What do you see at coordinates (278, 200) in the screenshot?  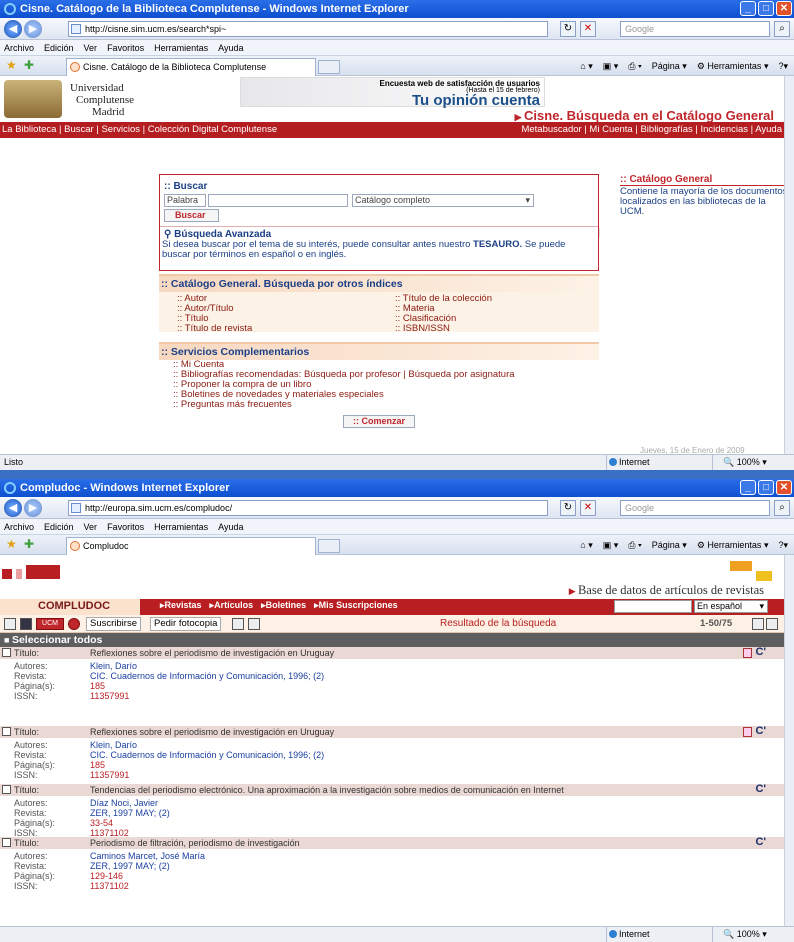 I see `search-term-input` at bounding box center [278, 200].